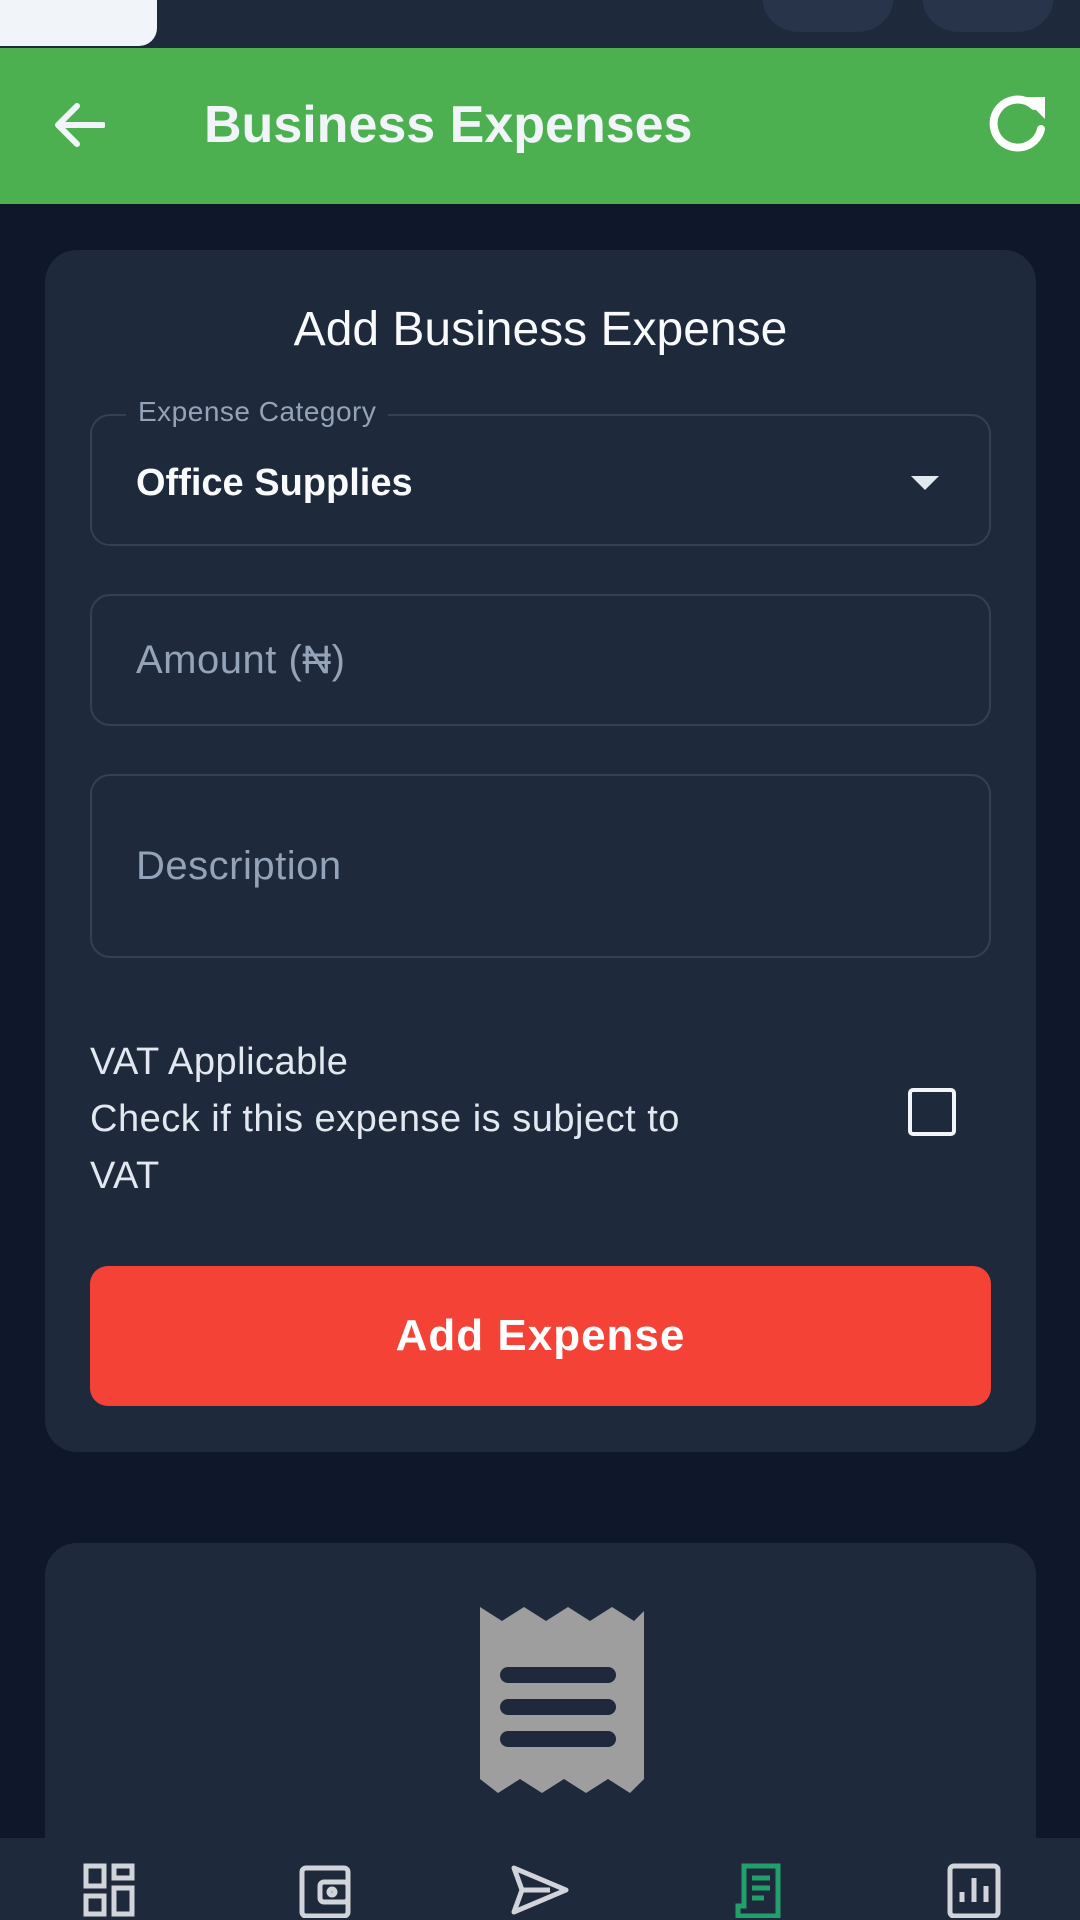 The height and width of the screenshot is (1920, 1080). I want to click on add-expense-button: Add Expense, so click(540, 1336).